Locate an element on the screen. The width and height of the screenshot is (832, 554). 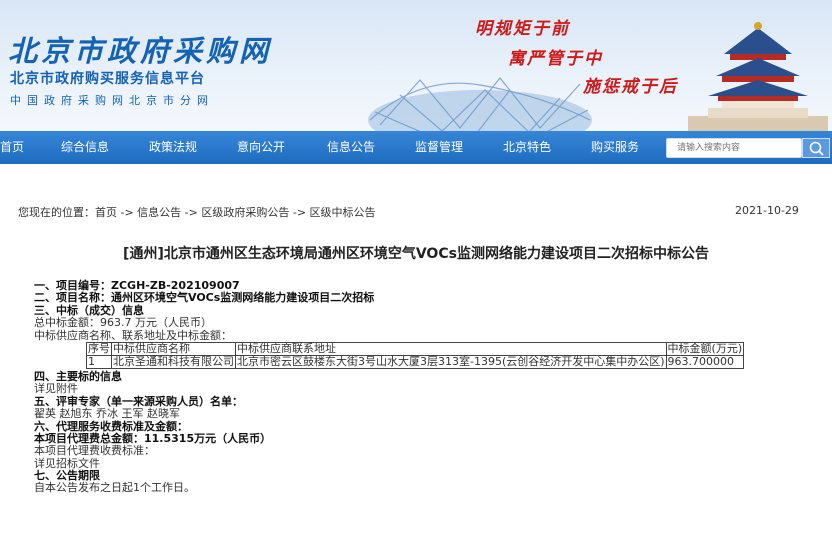
project-name: 二、项目名称：通州区环境空气VOCs监测网络能力建设项目二次招标 is located at coordinates (204, 298).